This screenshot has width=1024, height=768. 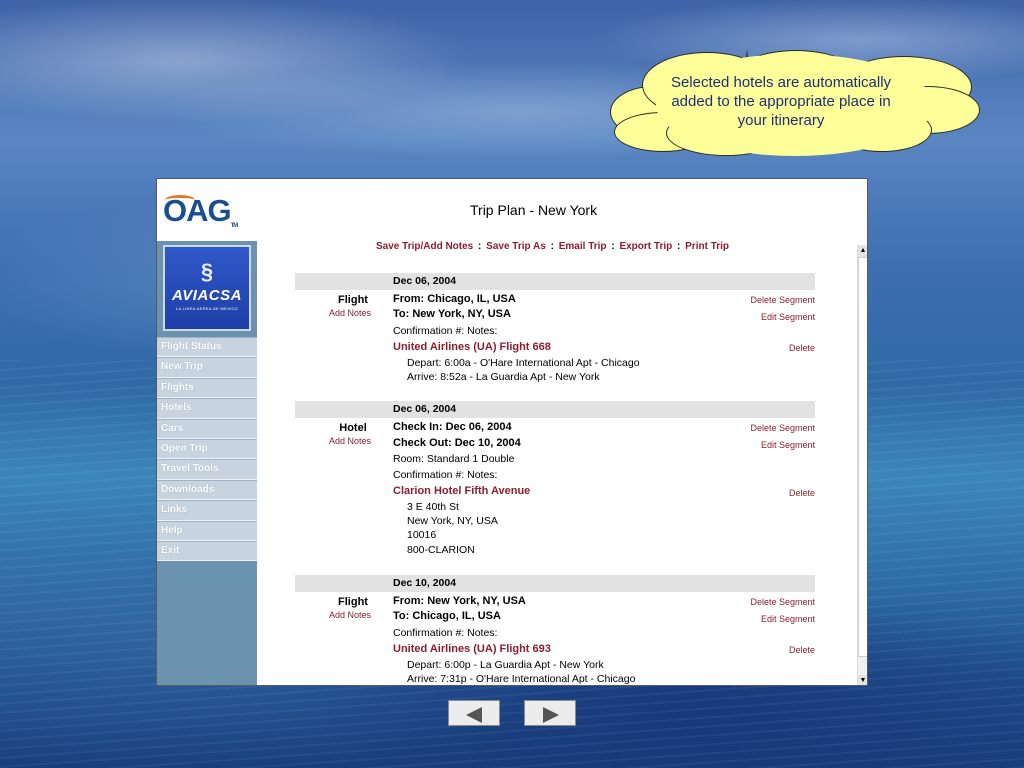 I want to click on export-trip-link: Export Trip, so click(x=645, y=246).